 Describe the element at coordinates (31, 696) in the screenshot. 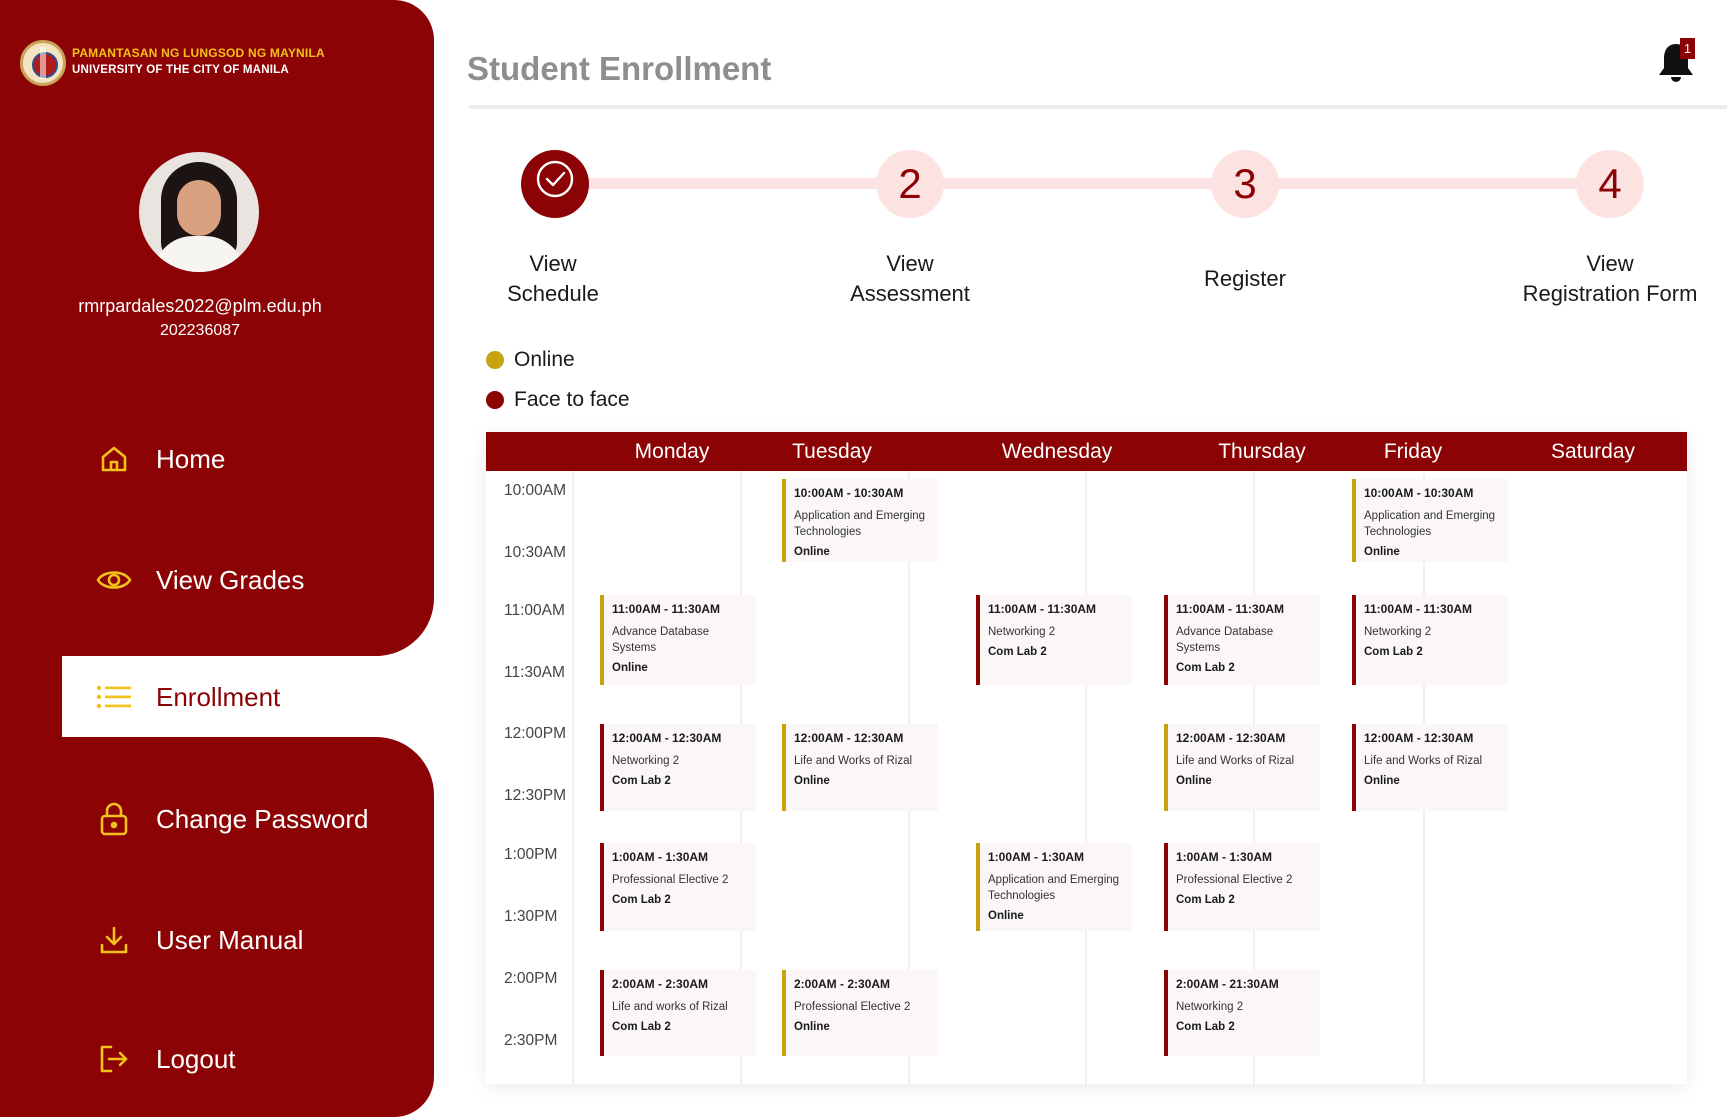

I see `sidebar-mid-panel` at that location.